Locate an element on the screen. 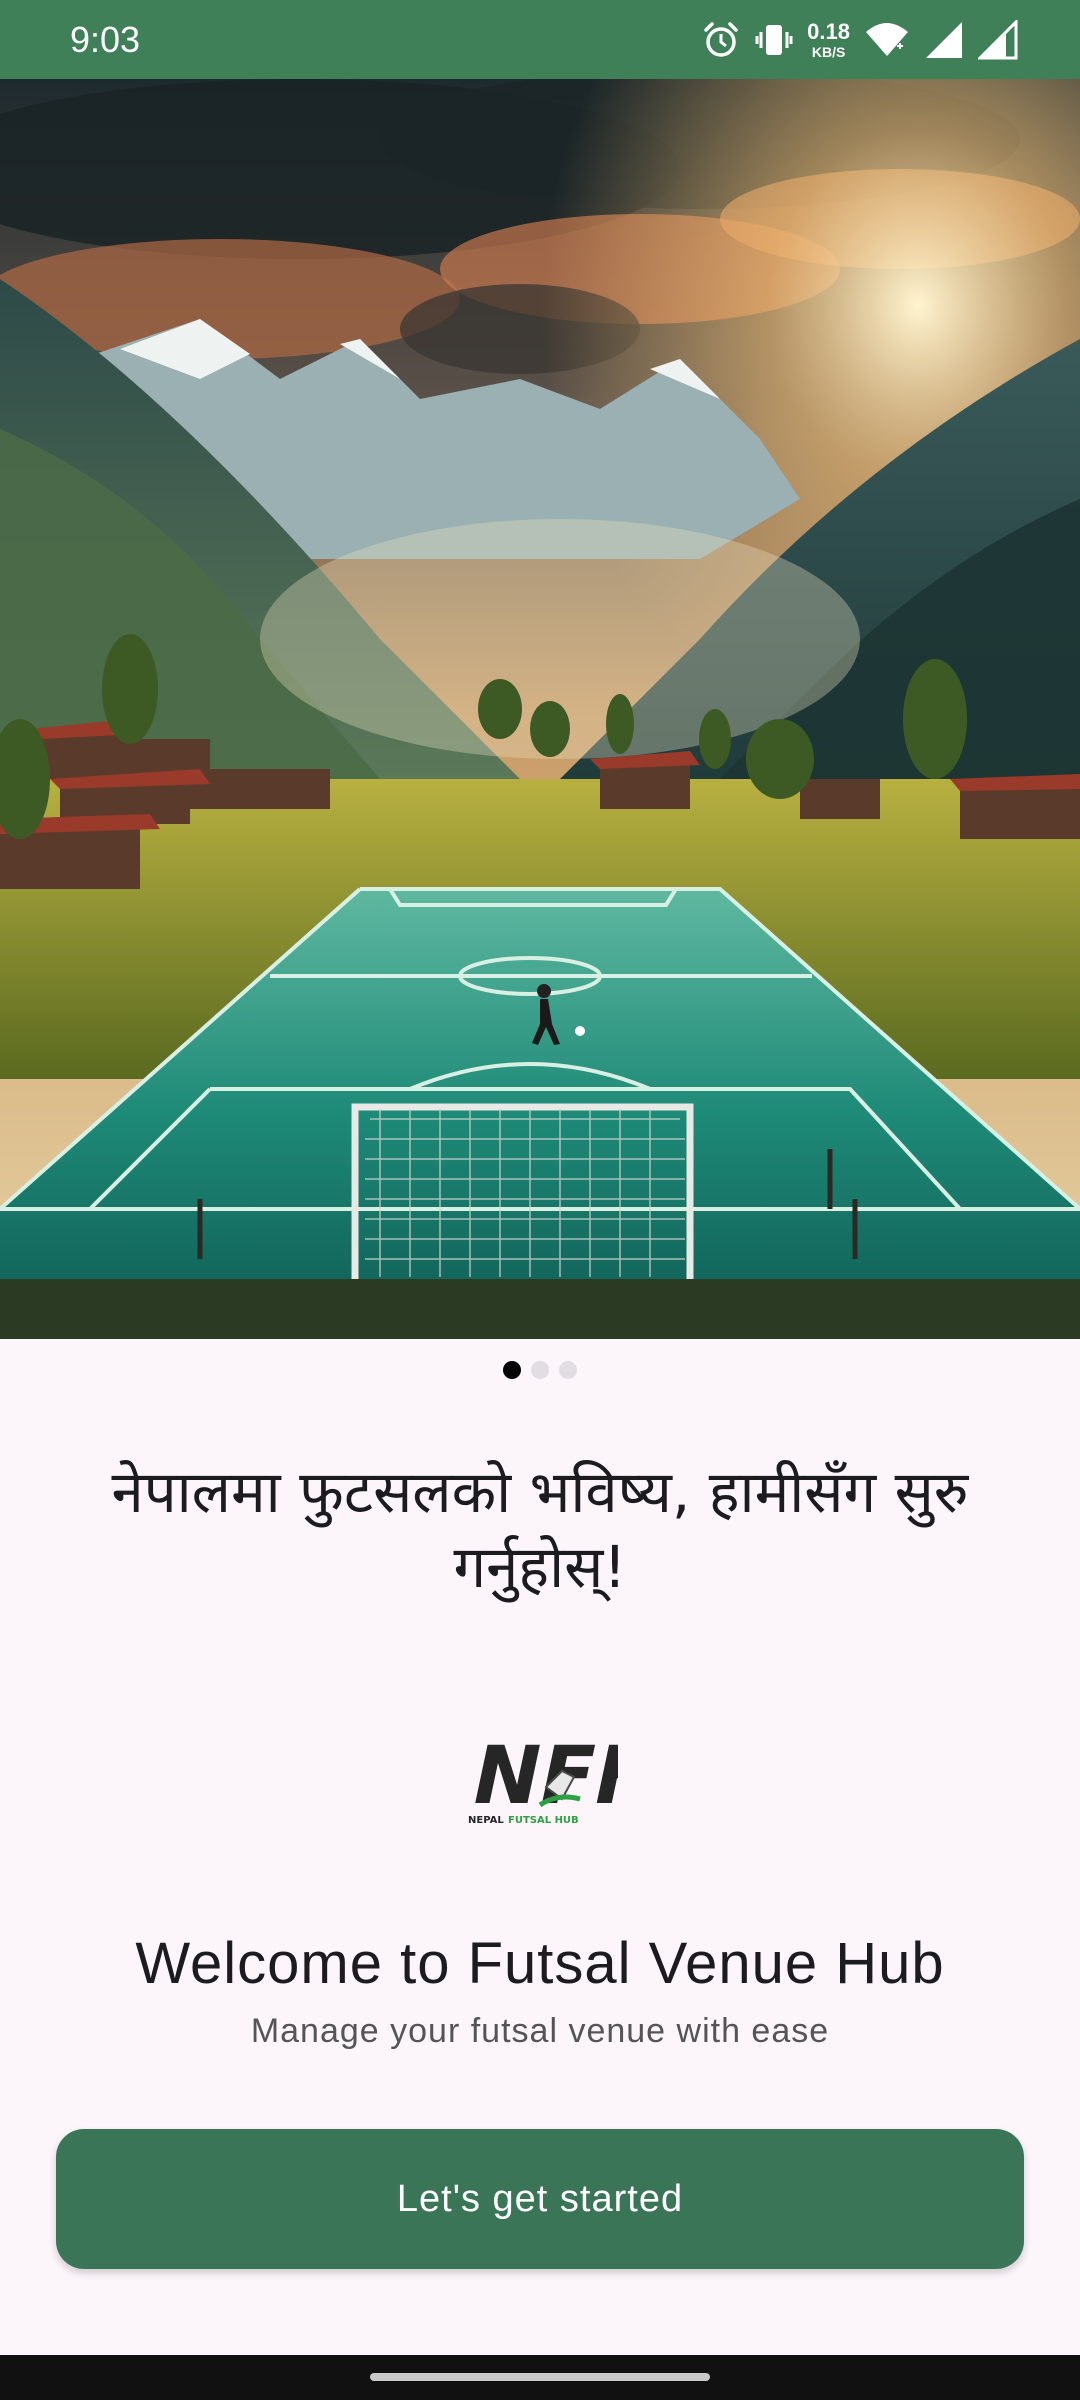 The image size is (1080, 2400). page-indicator is located at coordinates (540, 1370).